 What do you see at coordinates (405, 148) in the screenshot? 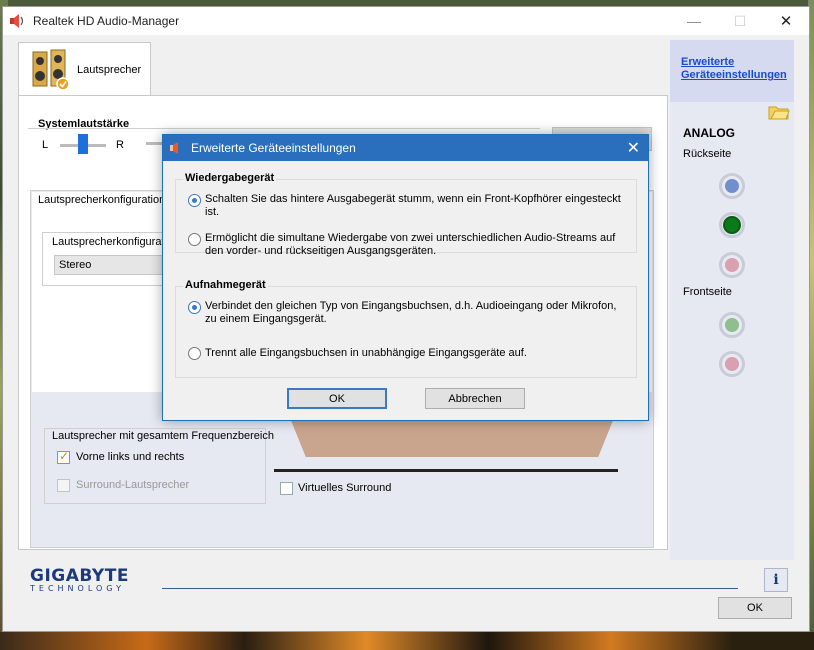
I see `dialog-title-bar: Erweiterte Geräteeinstellungen ✕` at bounding box center [405, 148].